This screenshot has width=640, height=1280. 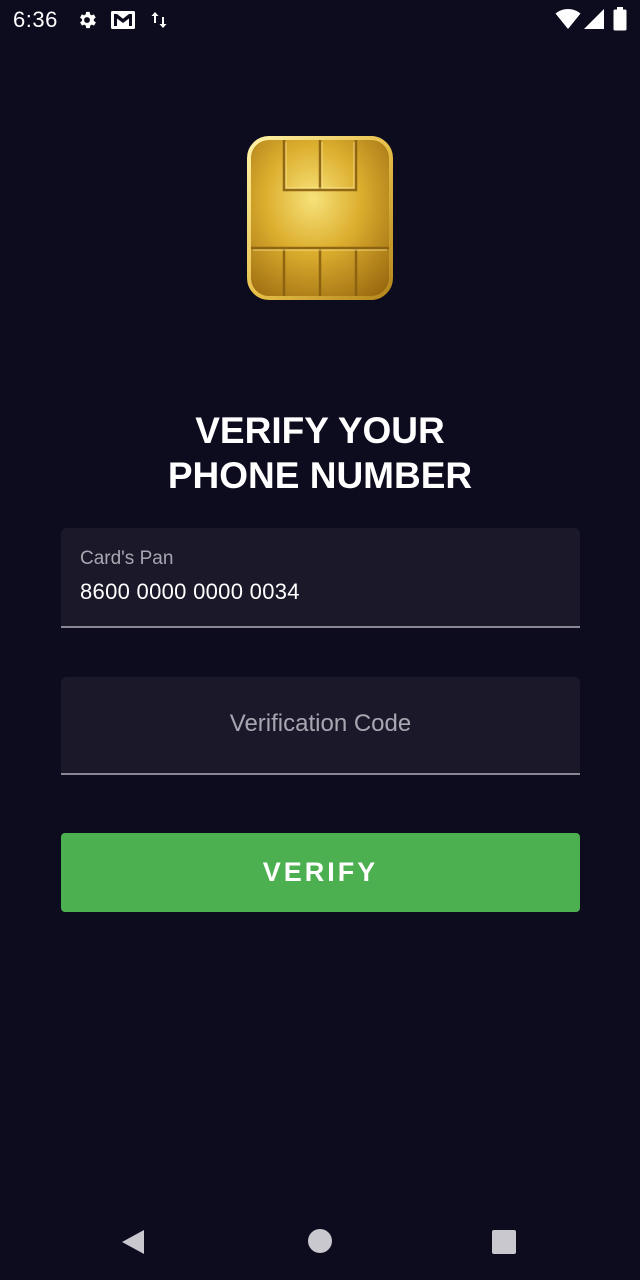 What do you see at coordinates (568, 21) in the screenshot?
I see `wifi-icon` at bounding box center [568, 21].